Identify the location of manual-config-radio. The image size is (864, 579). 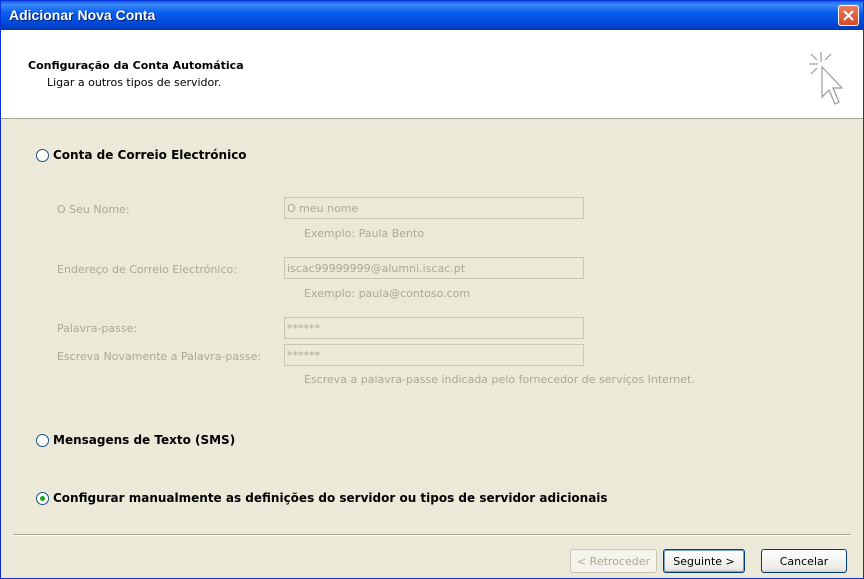
(42, 498).